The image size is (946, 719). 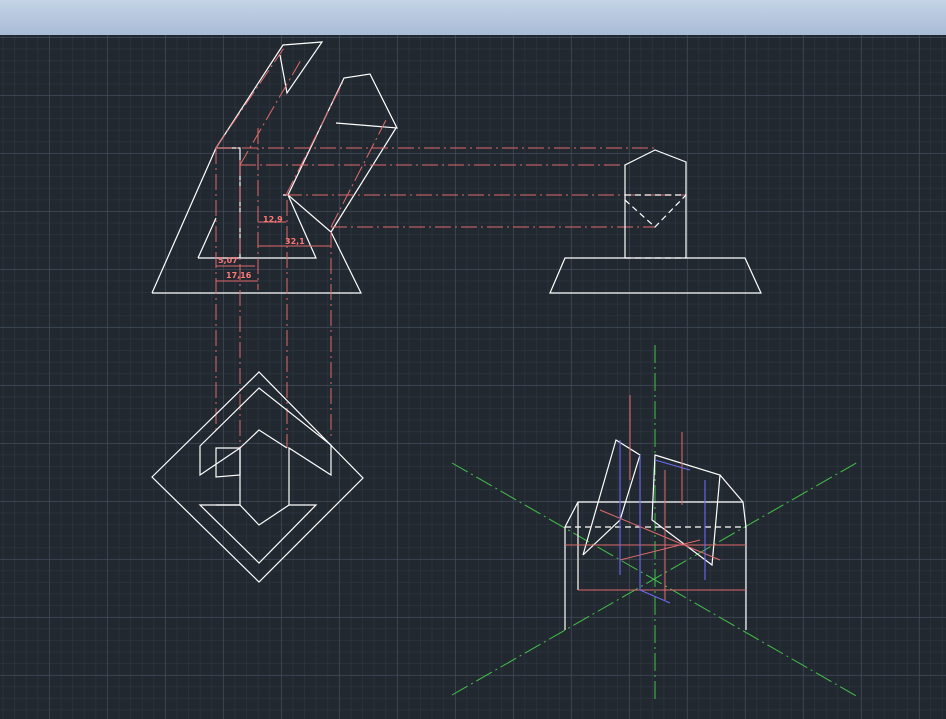 I want to click on side-view, so click(x=655, y=221).